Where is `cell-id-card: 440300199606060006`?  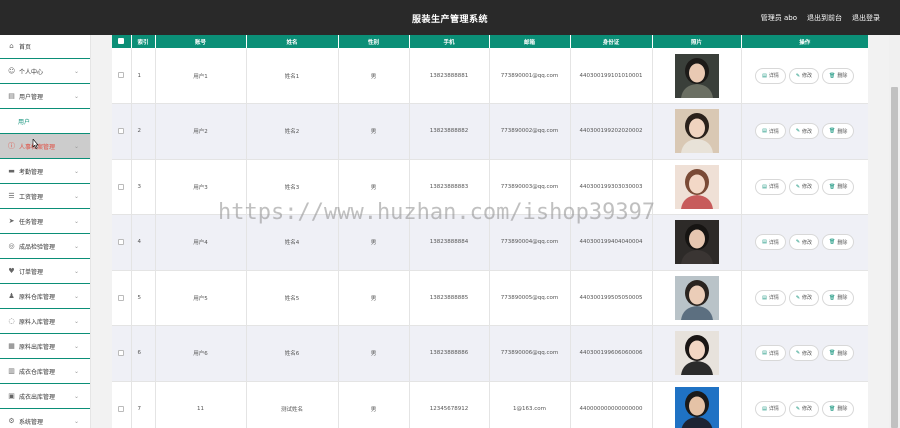
cell-id-card: 440300199606060006 is located at coordinates (611, 353).